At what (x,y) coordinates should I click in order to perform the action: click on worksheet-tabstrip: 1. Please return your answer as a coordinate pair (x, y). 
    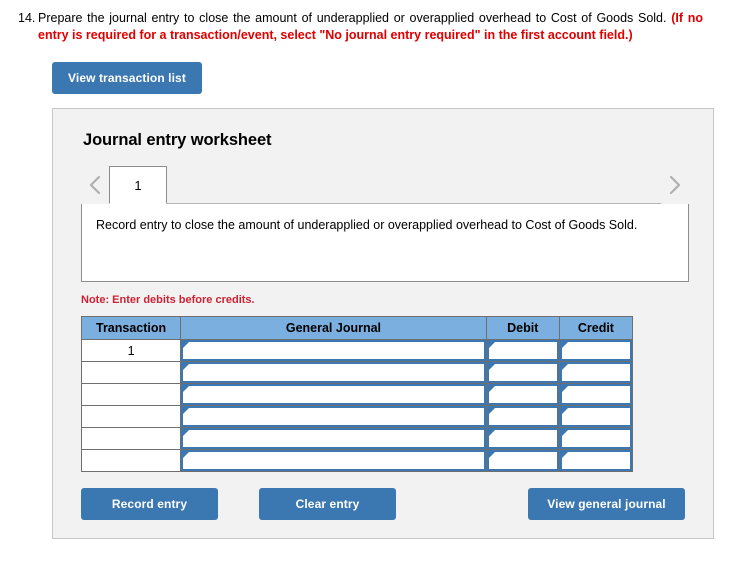
    Looking at the image, I should click on (383, 185).